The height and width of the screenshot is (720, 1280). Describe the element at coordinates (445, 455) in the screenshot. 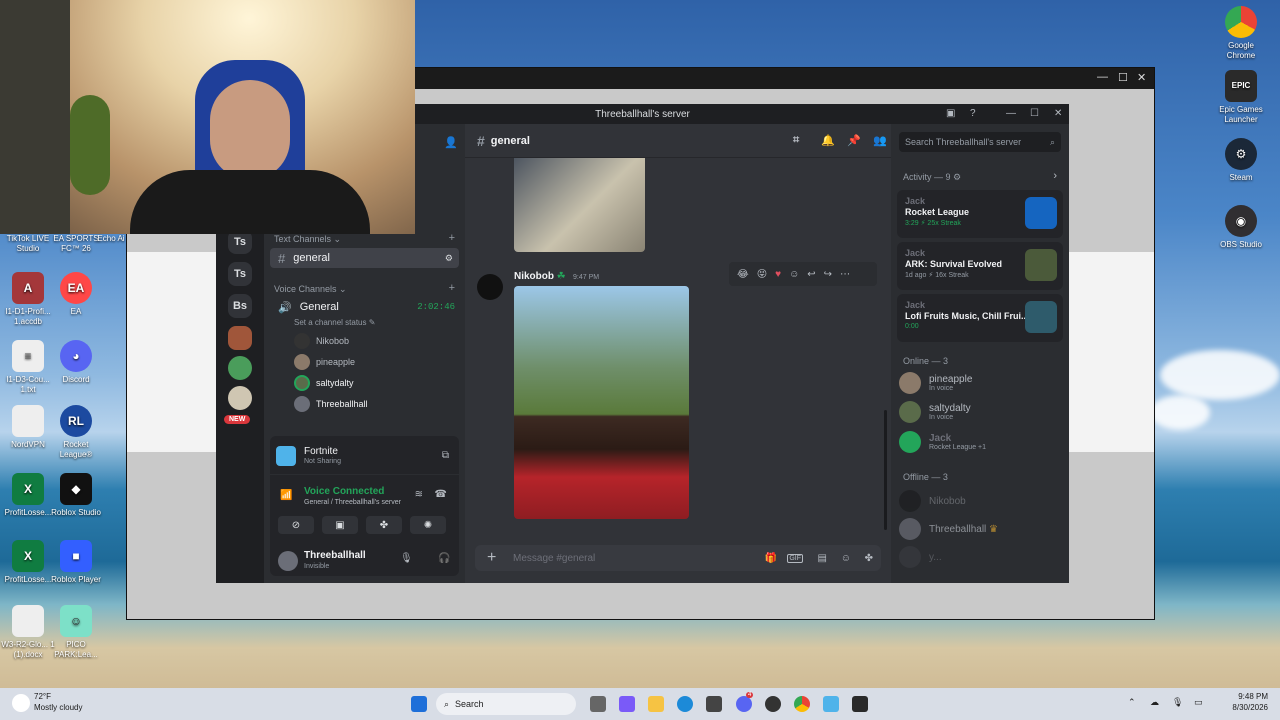

I see `stream-icon: ⧉` at that location.